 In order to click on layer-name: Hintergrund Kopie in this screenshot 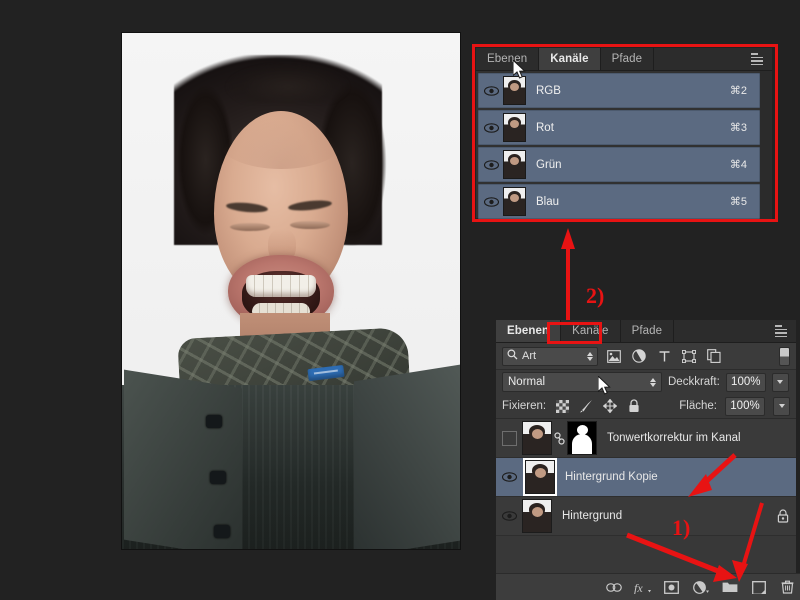, I will do `click(611, 477)`.